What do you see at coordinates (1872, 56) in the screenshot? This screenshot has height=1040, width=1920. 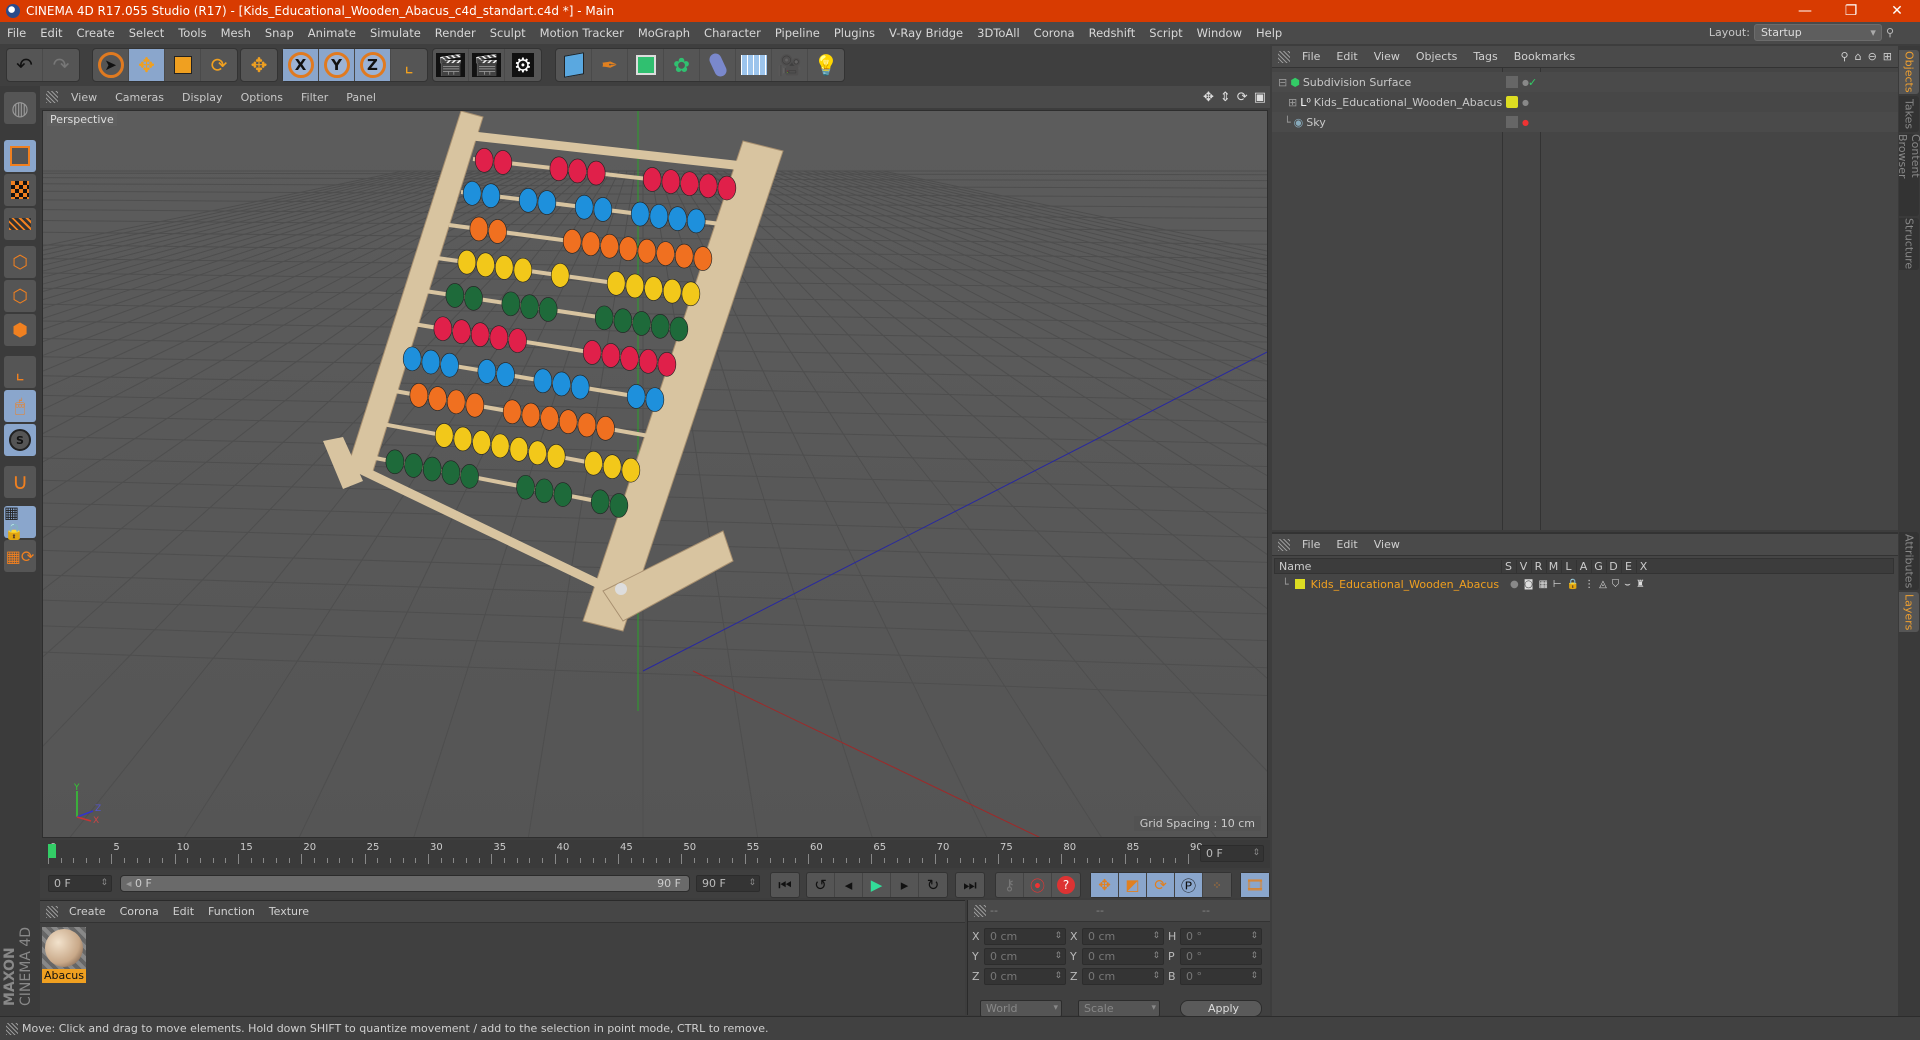 I see `eye-icon: ⊖` at bounding box center [1872, 56].